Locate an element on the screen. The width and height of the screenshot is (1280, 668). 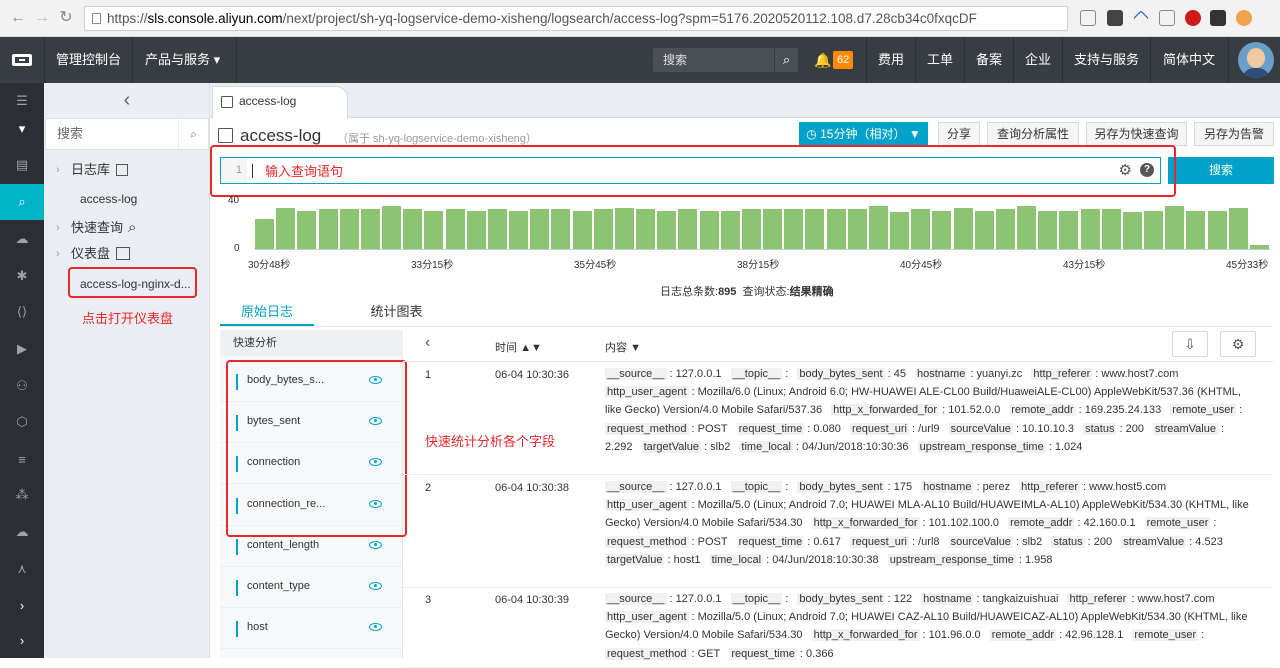
aliyun-logo-icon is located at coordinates (22, 60).